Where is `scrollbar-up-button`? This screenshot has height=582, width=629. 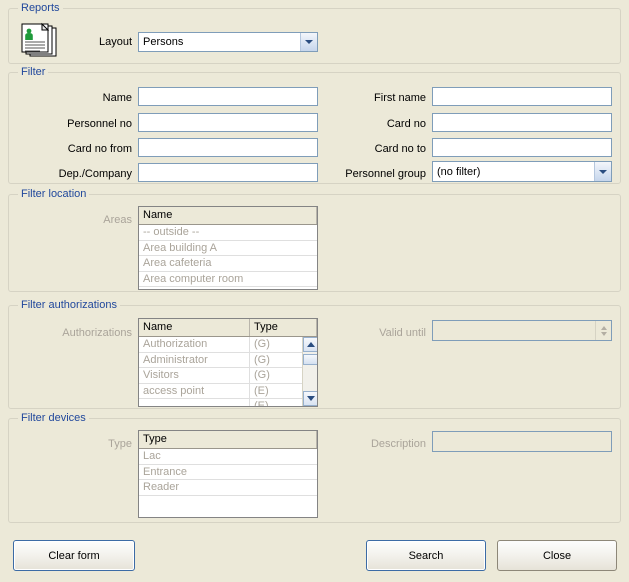
scrollbar-up-button is located at coordinates (310, 344).